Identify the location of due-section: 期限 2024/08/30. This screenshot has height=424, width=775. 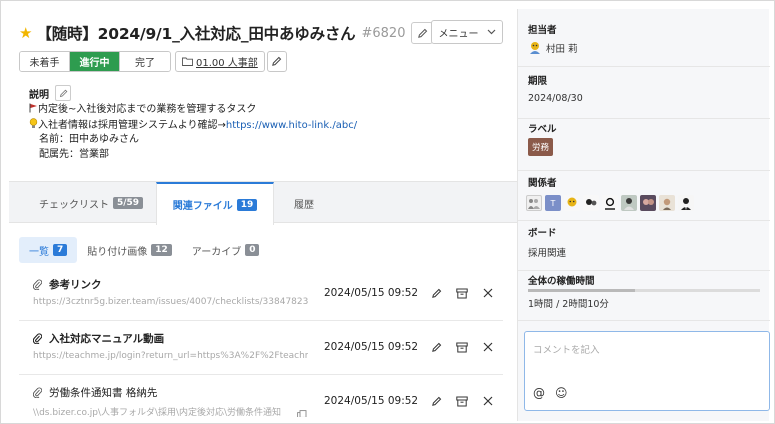
(644, 93).